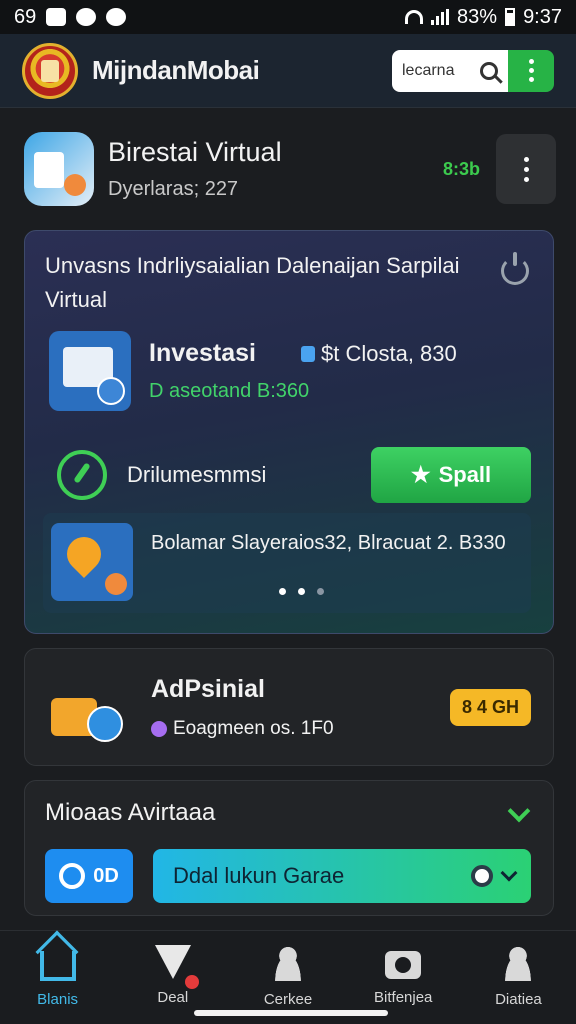 The image size is (576, 1024). I want to click on nav-item-home: Blanis, so click(57, 977).